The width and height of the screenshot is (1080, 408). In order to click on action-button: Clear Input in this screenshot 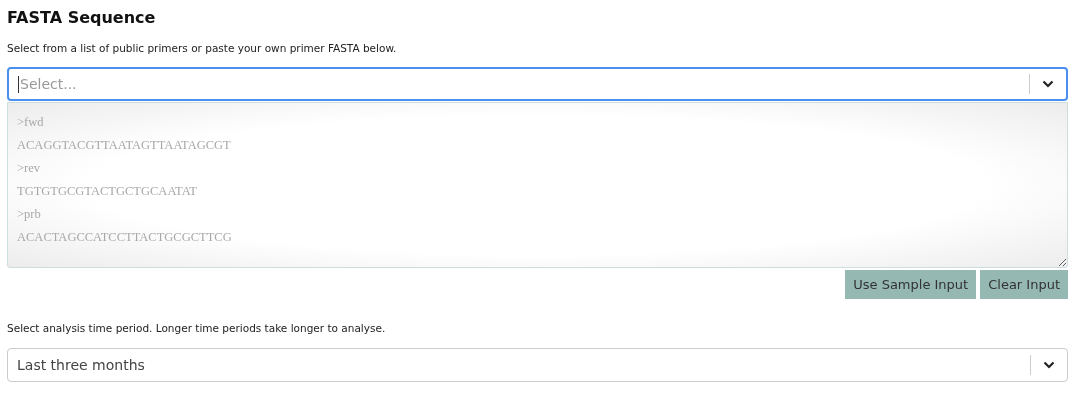, I will do `click(1024, 284)`.